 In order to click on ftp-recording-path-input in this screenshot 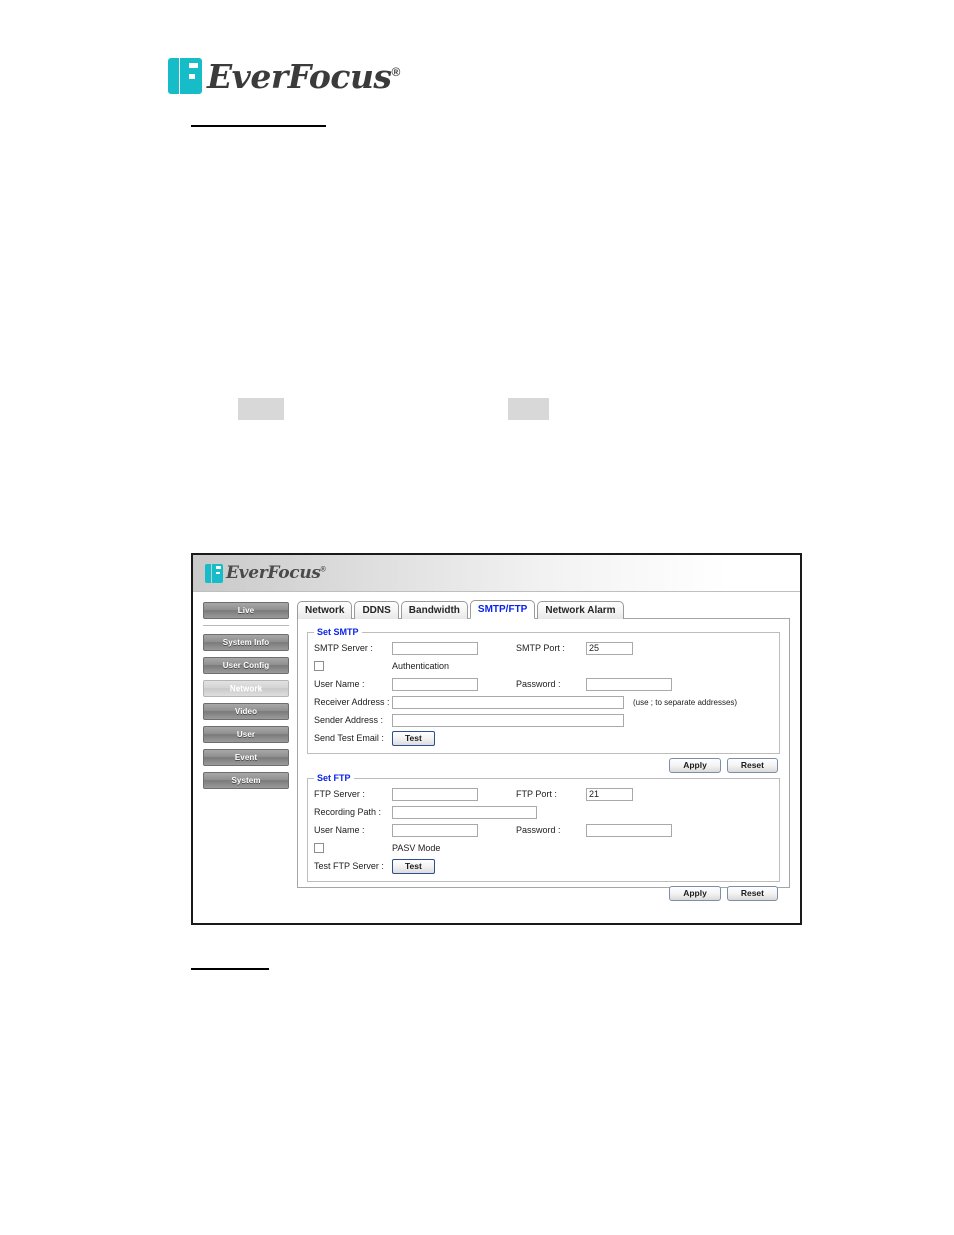, I will do `click(464, 812)`.